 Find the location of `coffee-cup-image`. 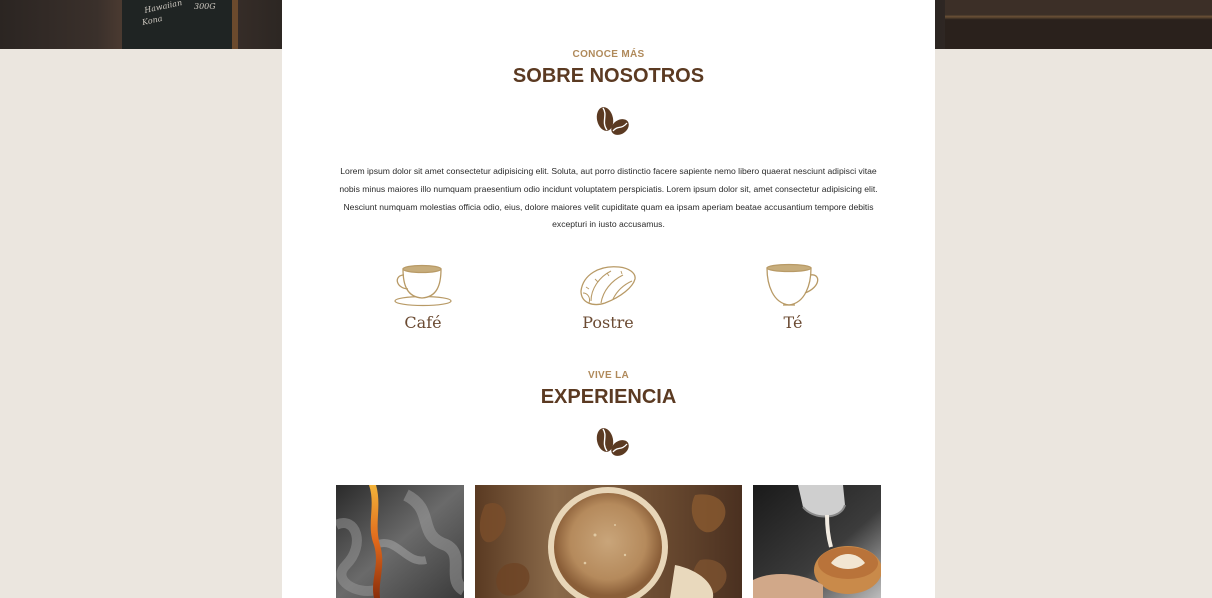

coffee-cup-image is located at coordinates (608, 541).